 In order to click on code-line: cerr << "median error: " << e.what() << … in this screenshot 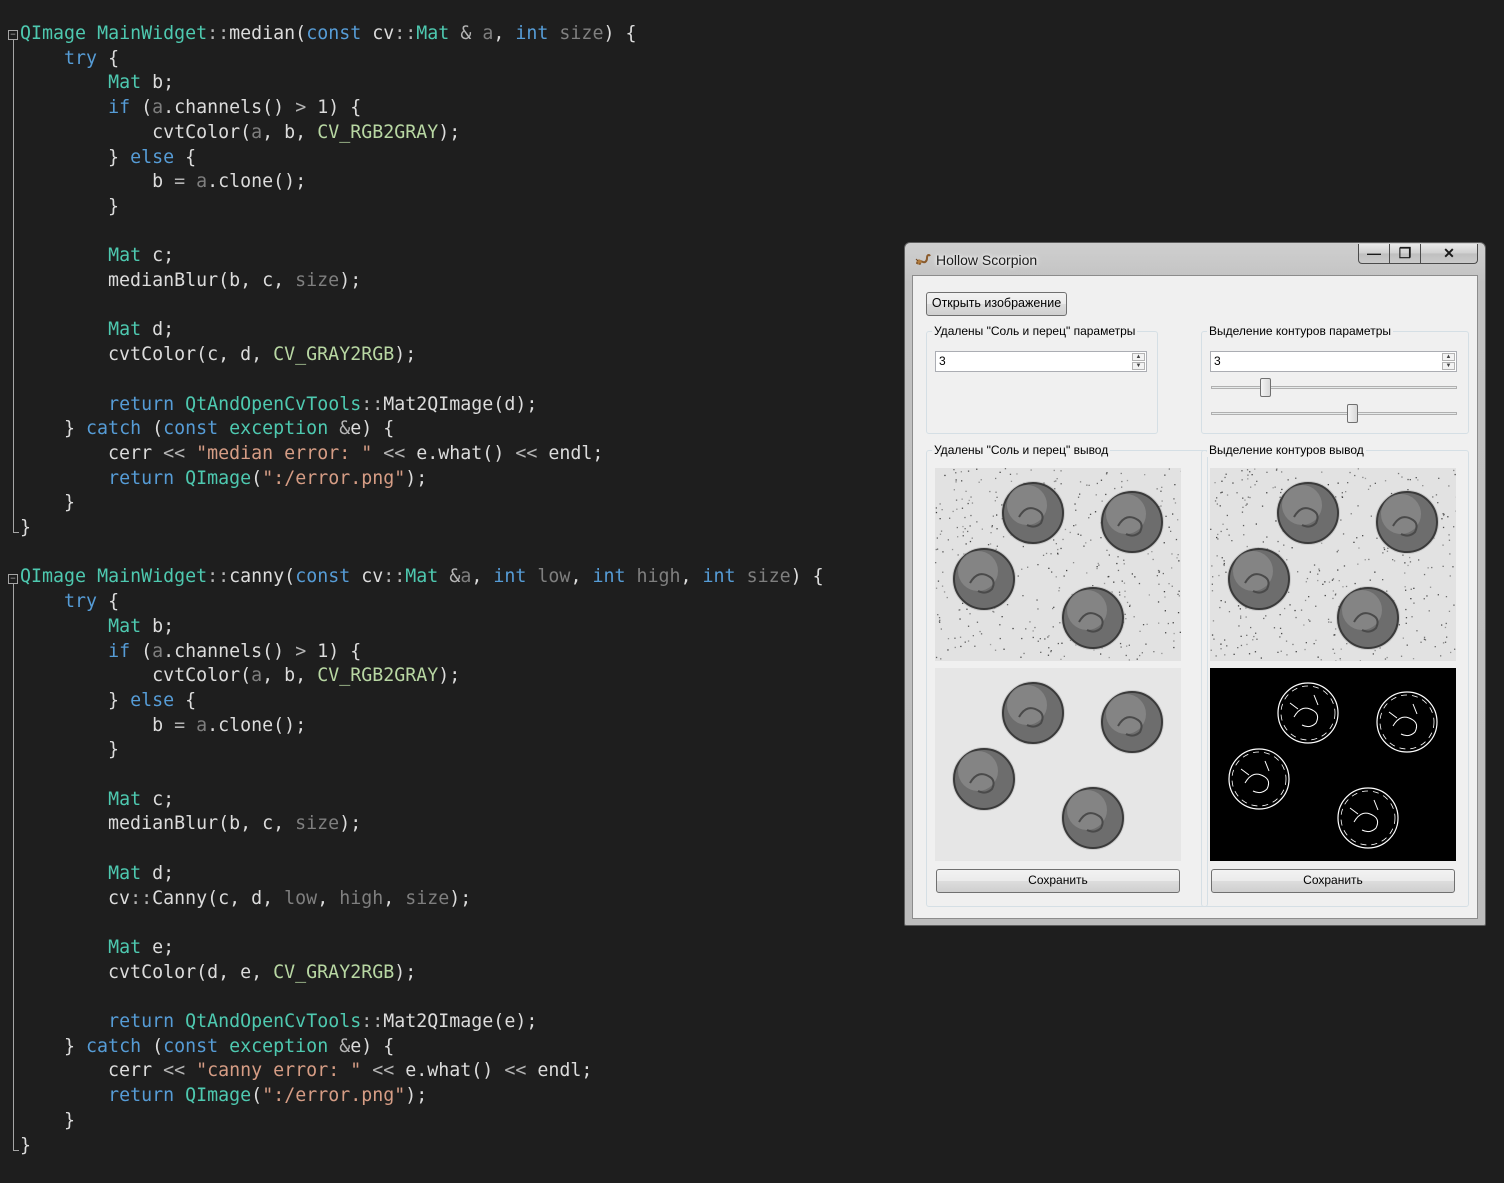, I will do `click(312, 453)`.